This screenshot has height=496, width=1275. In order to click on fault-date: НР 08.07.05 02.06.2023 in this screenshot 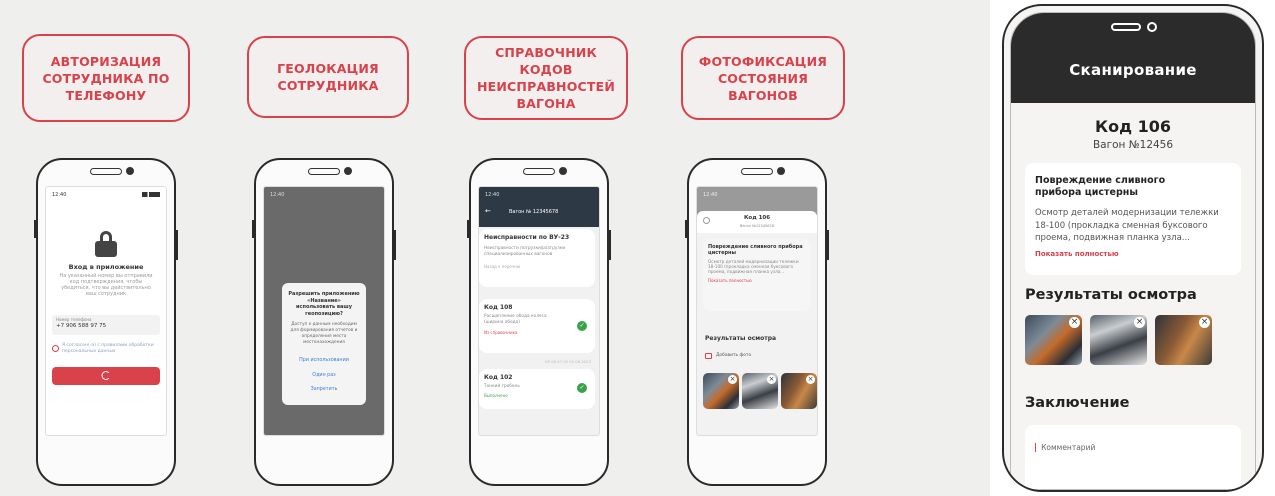, I will do `click(567, 361)`.